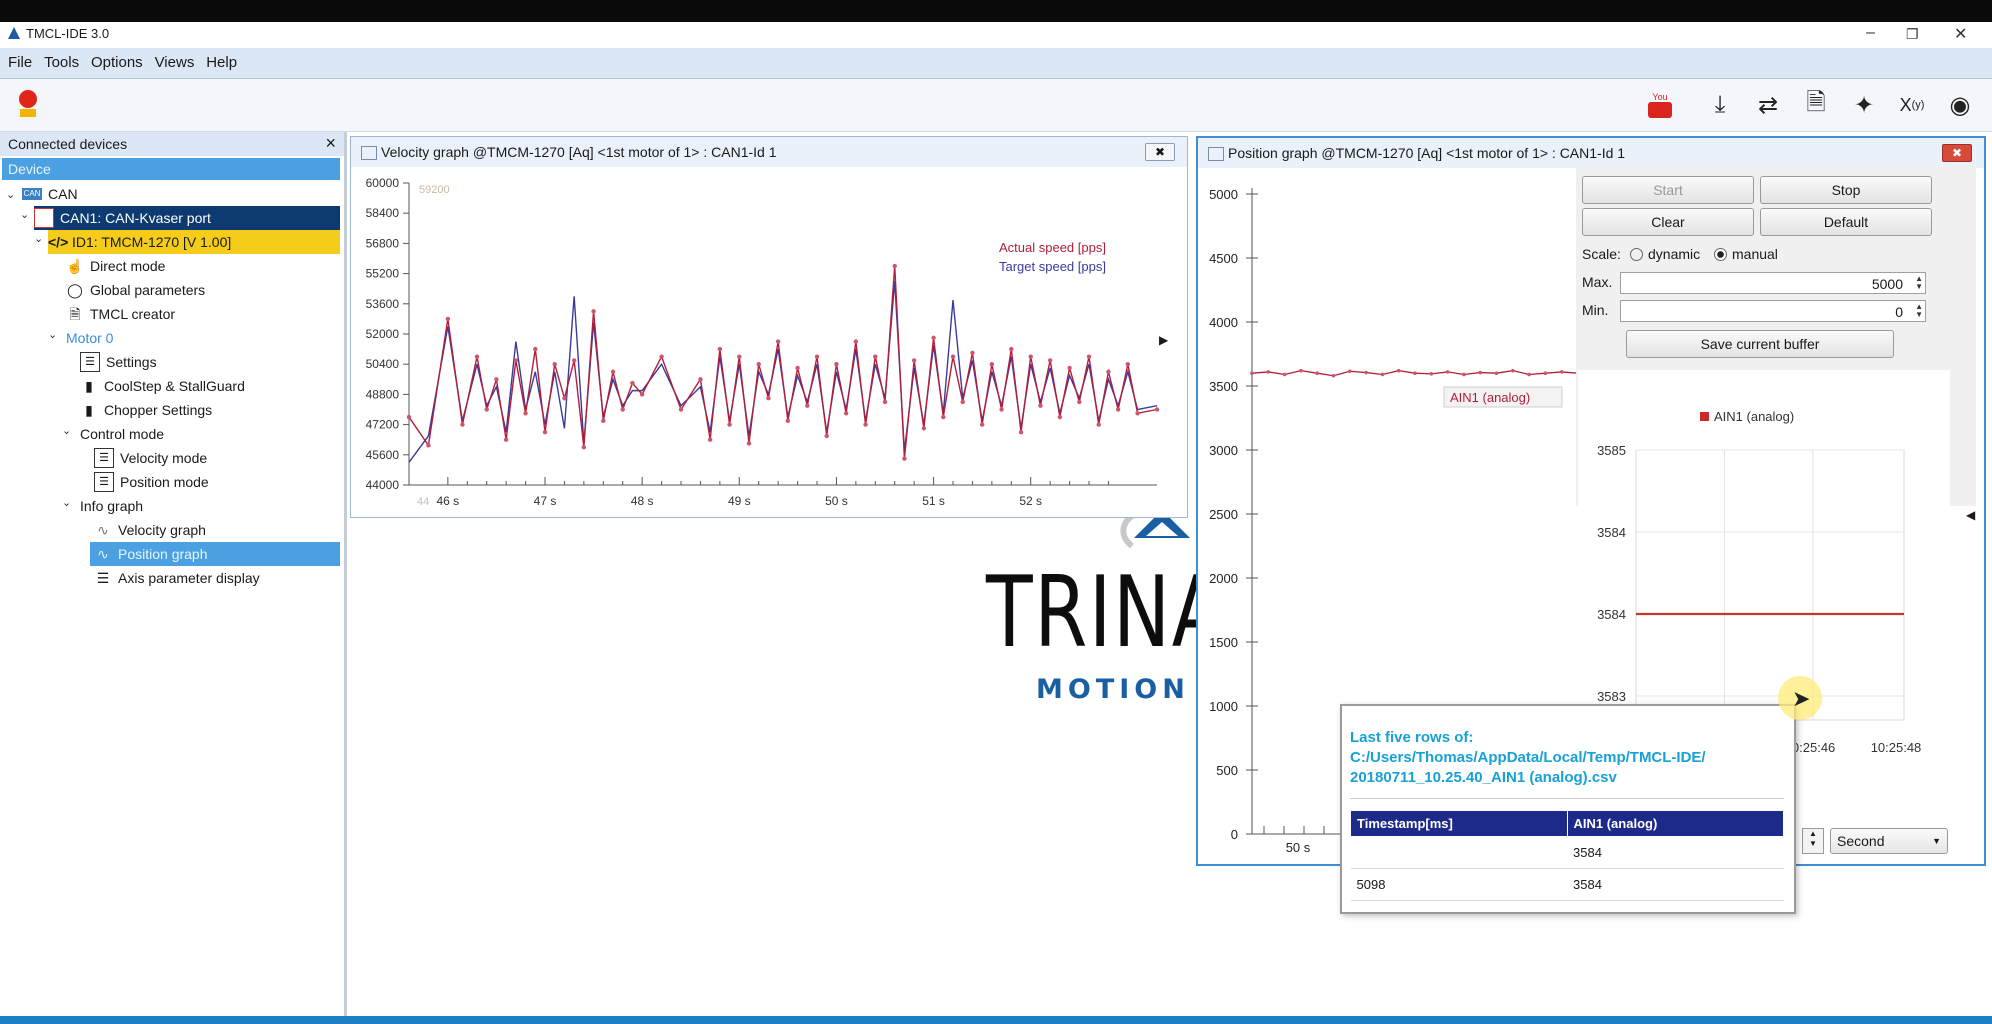 This screenshot has width=1992, height=1024. I want to click on clear-button: Clear, so click(1668, 222).